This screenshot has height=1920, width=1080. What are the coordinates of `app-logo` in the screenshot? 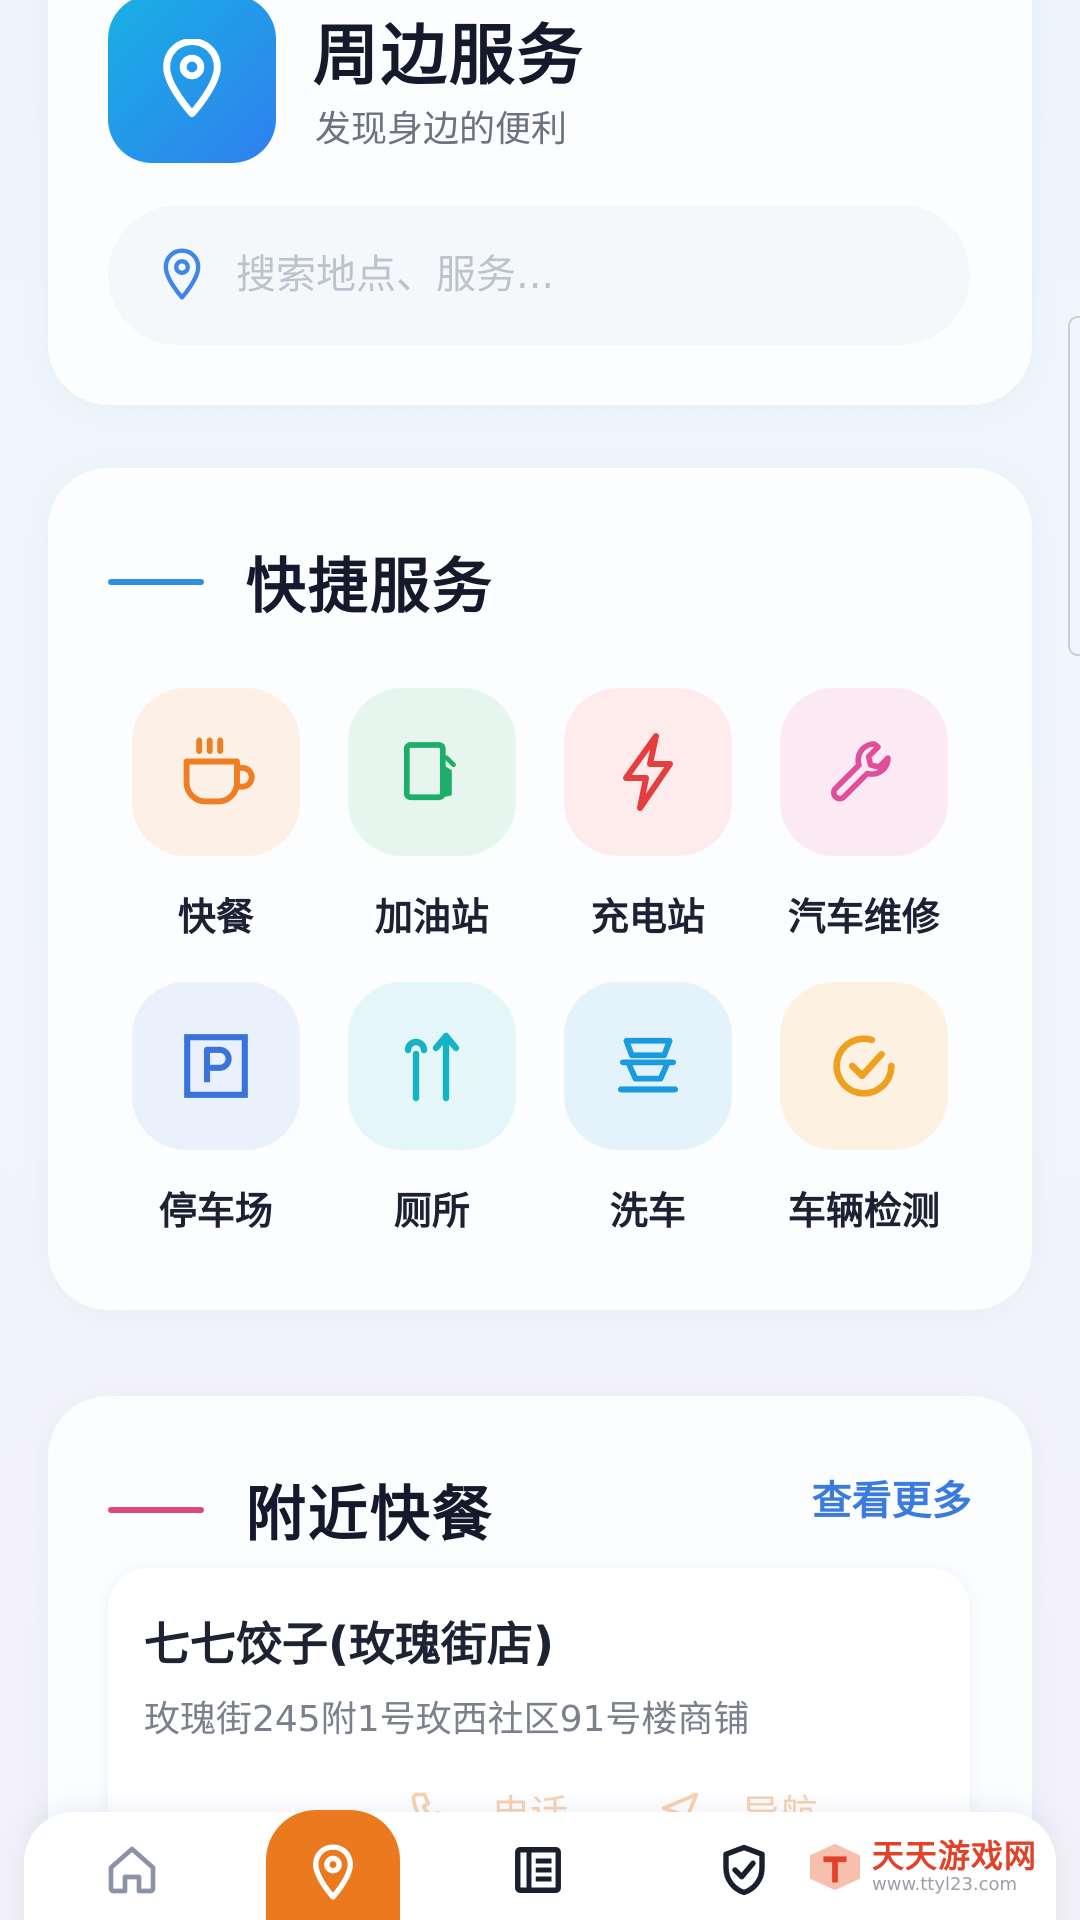 It's located at (192, 81).